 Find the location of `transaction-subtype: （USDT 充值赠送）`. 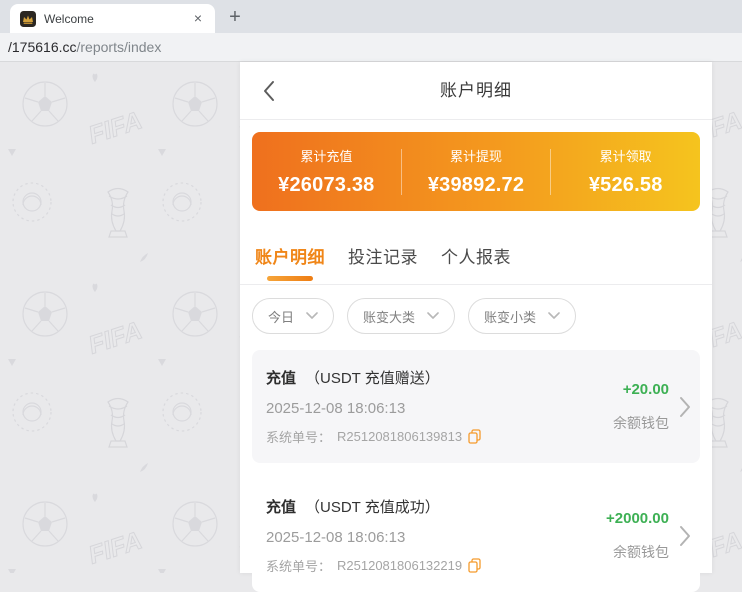

transaction-subtype: （USDT 充值赠送） is located at coordinates (372, 378).